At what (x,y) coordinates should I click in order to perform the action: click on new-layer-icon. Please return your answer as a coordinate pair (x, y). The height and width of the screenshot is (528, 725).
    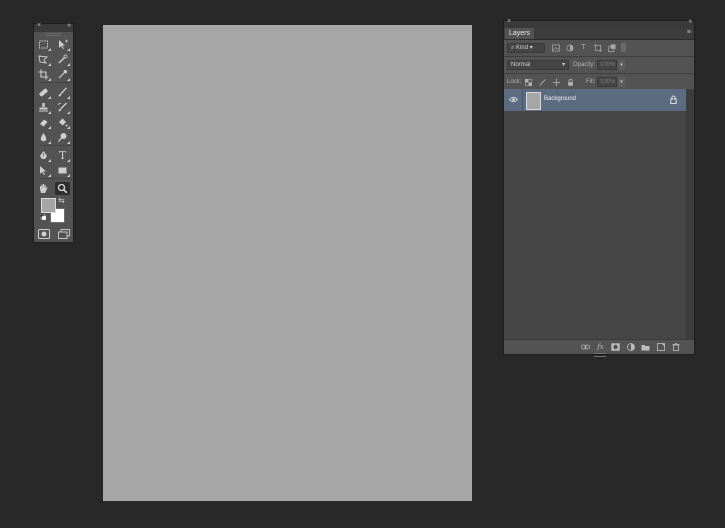
    Looking at the image, I should click on (660, 347).